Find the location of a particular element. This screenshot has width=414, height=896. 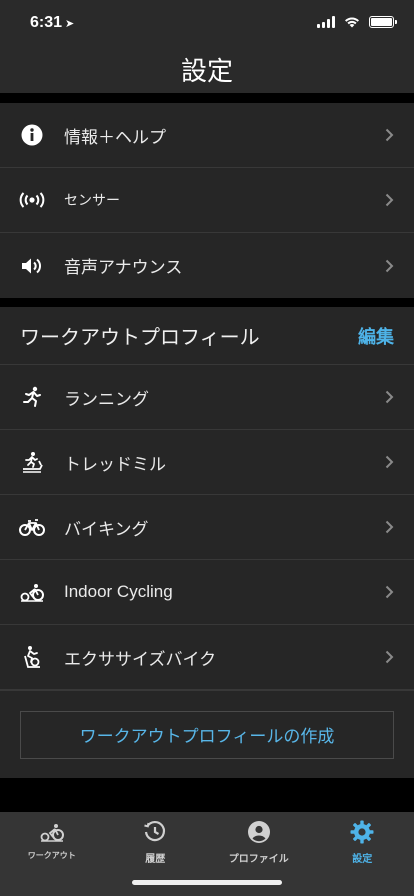

workout-profile-treadmill: トレッドミル is located at coordinates (207, 462).